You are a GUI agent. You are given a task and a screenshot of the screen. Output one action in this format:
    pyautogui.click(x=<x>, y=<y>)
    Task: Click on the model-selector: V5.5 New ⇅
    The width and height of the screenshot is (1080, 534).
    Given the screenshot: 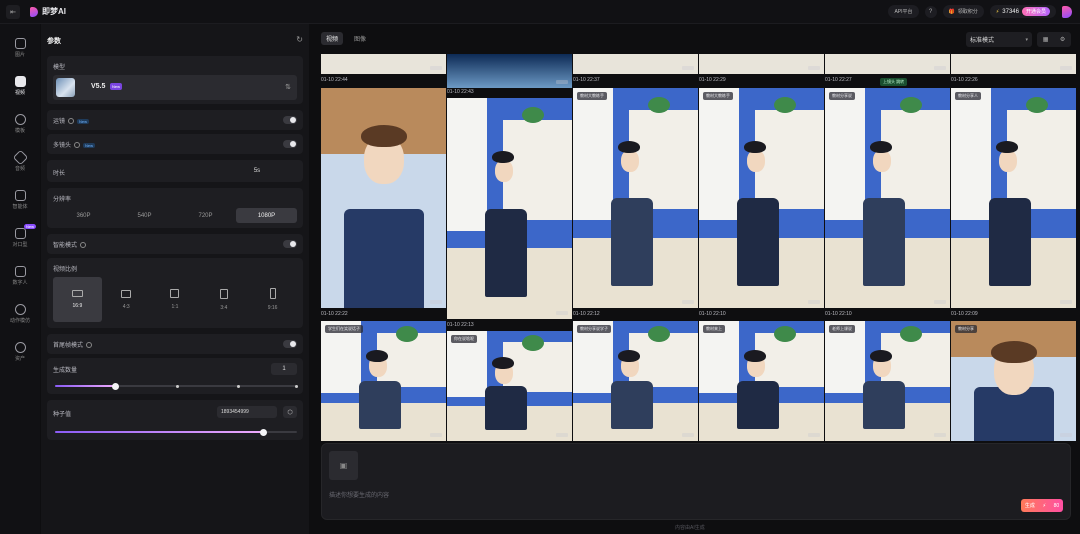 What is the action you would take?
    pyautogui.click(x=175, y=87)
    